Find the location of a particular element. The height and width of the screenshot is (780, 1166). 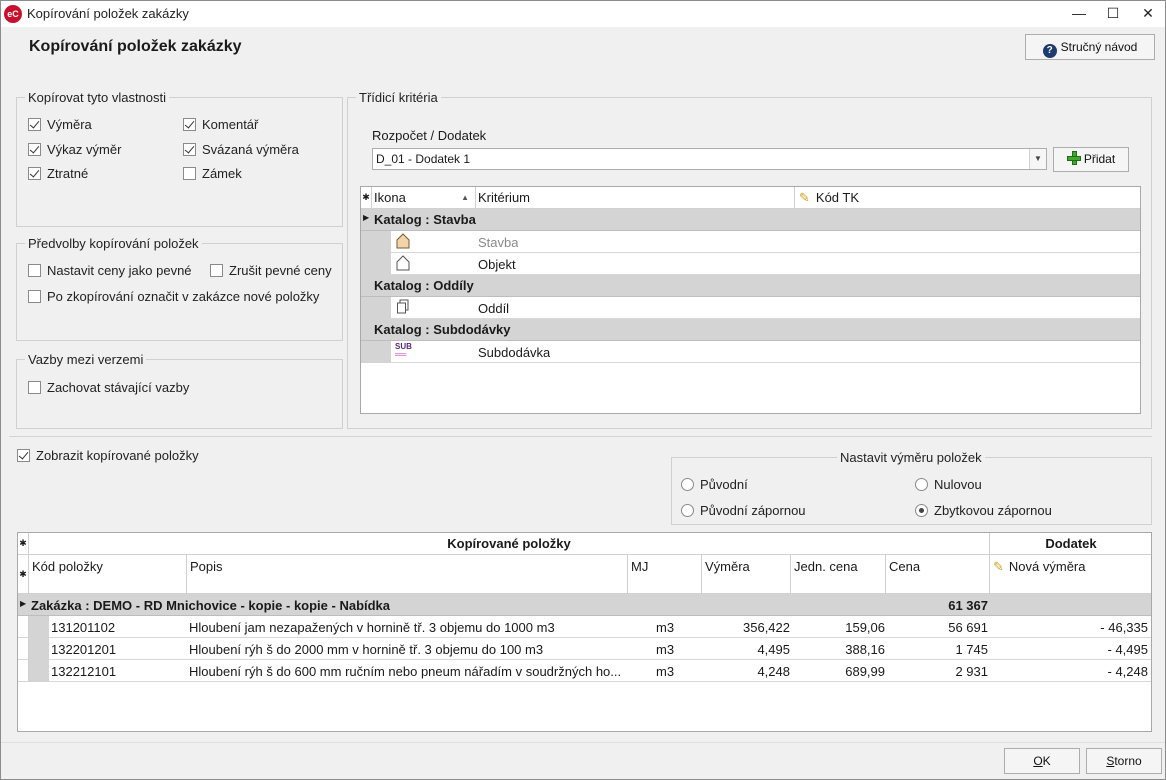

list-item: Stavba is located at coordinates (765, 242).